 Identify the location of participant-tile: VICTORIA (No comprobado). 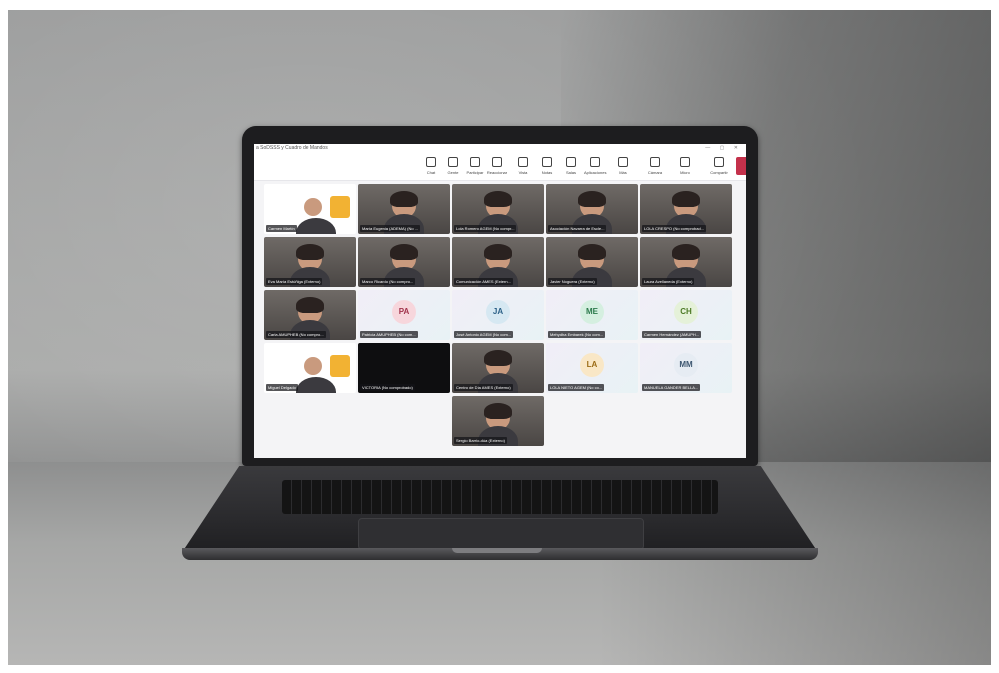
(404, 368).